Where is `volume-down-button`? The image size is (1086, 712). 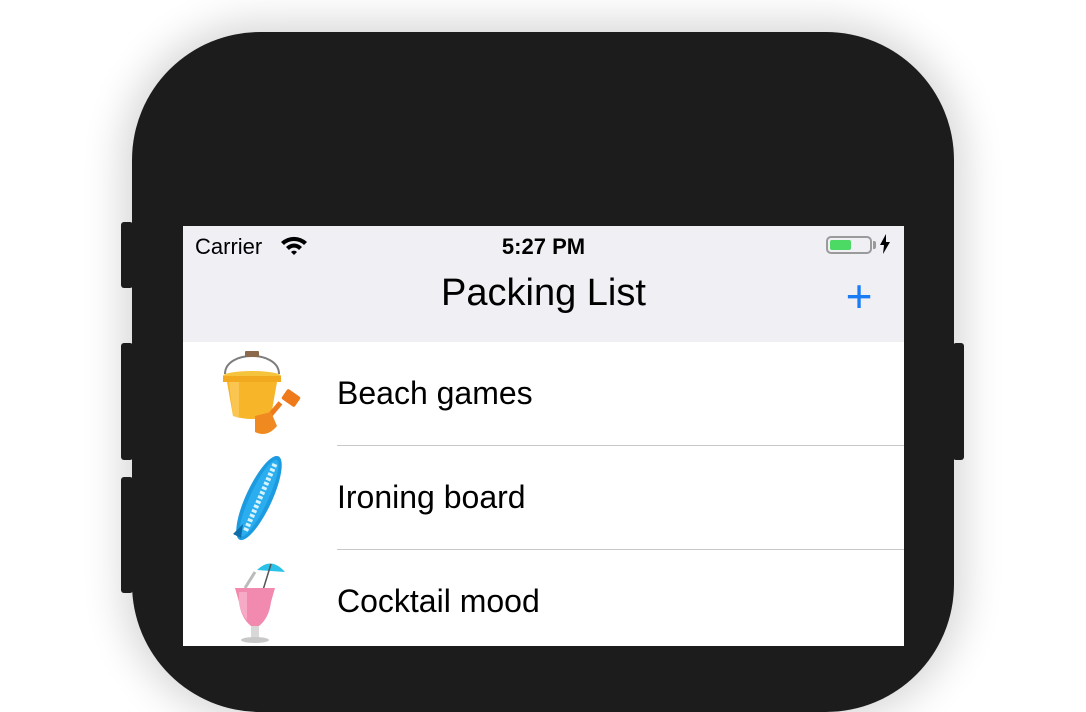
volume-down-button is located at coordinates (127, 535).